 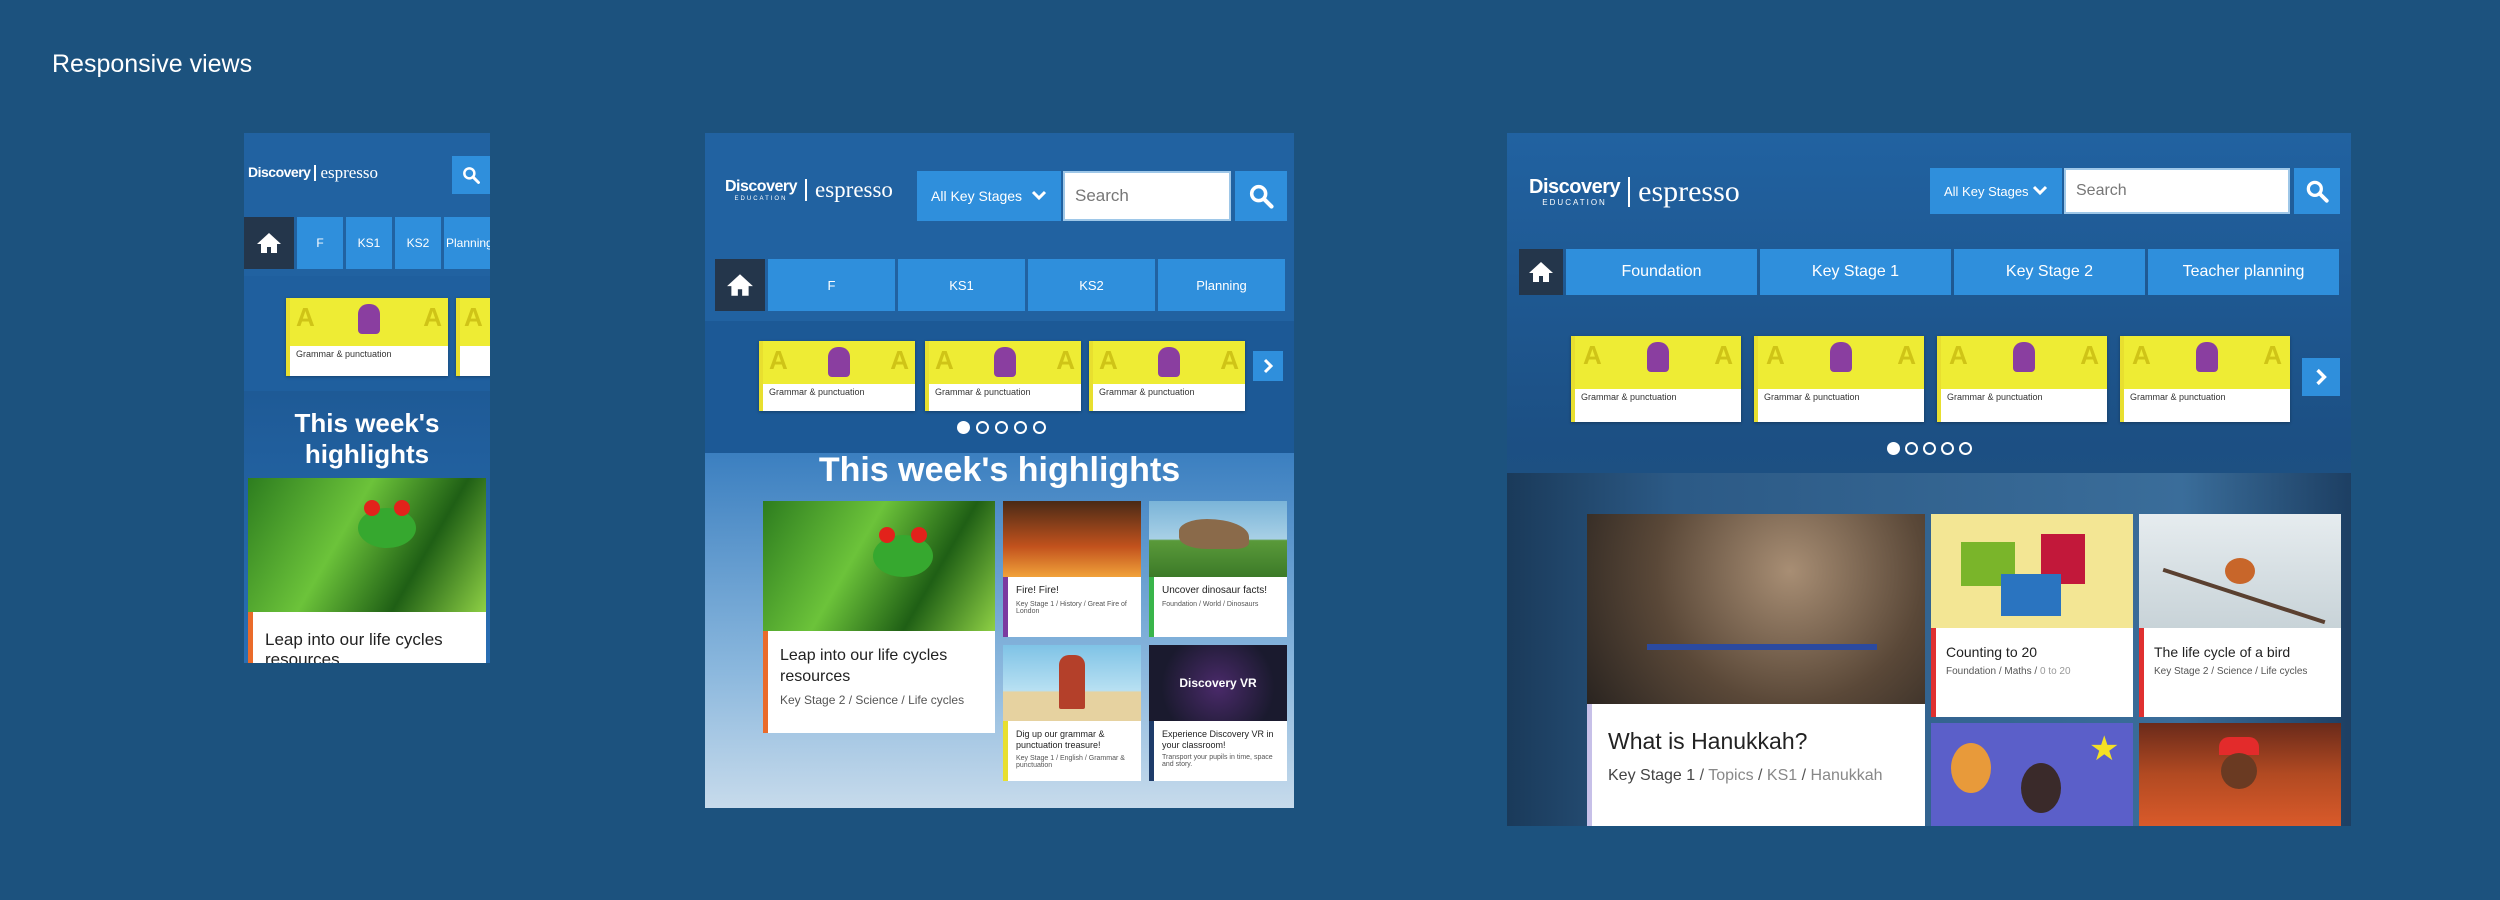 I want to click on nav-item-foundation: Foundation, so click(x=1661, y=272).